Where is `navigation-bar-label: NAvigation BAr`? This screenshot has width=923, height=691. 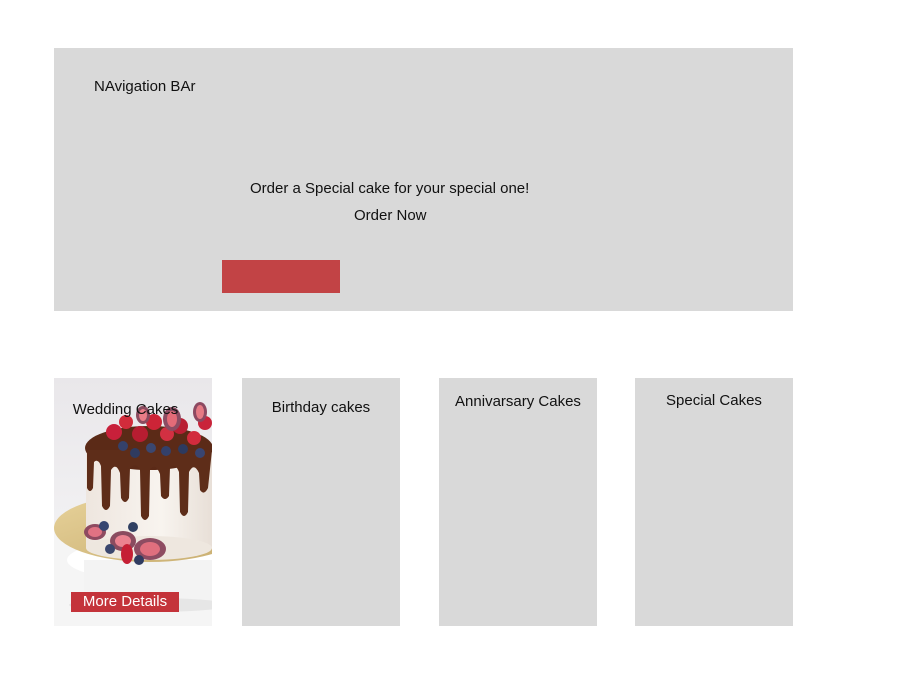
navigation-bar-label: NAvigation BAr is located at coordinates (145, 86).